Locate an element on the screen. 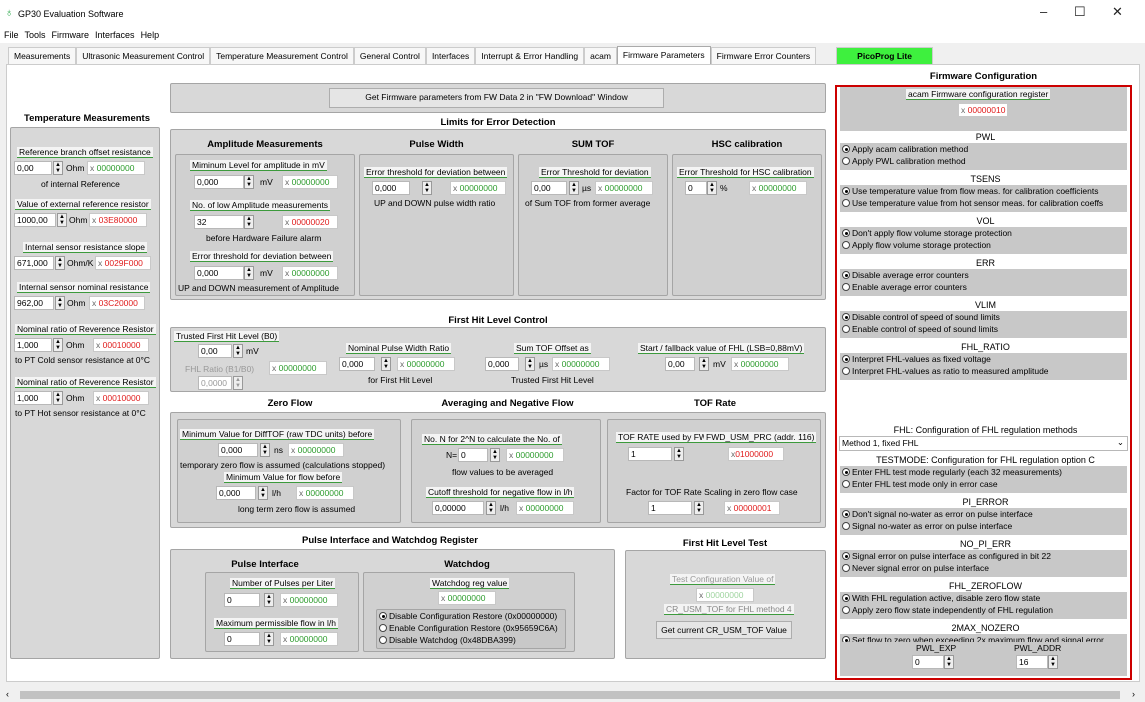 The width and height of the screenshot is (1145, 702). npw-spin: ▲ ▼ is located at coordinates (386, 364).